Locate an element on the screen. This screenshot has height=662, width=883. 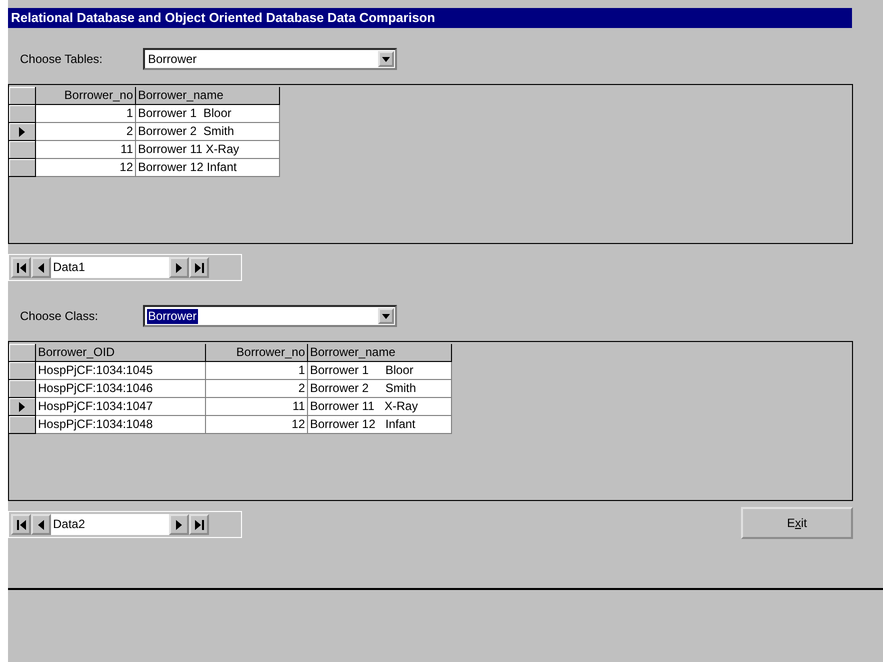
choose-tables-label: Choose Tables: is located at coordinates (62, 59).